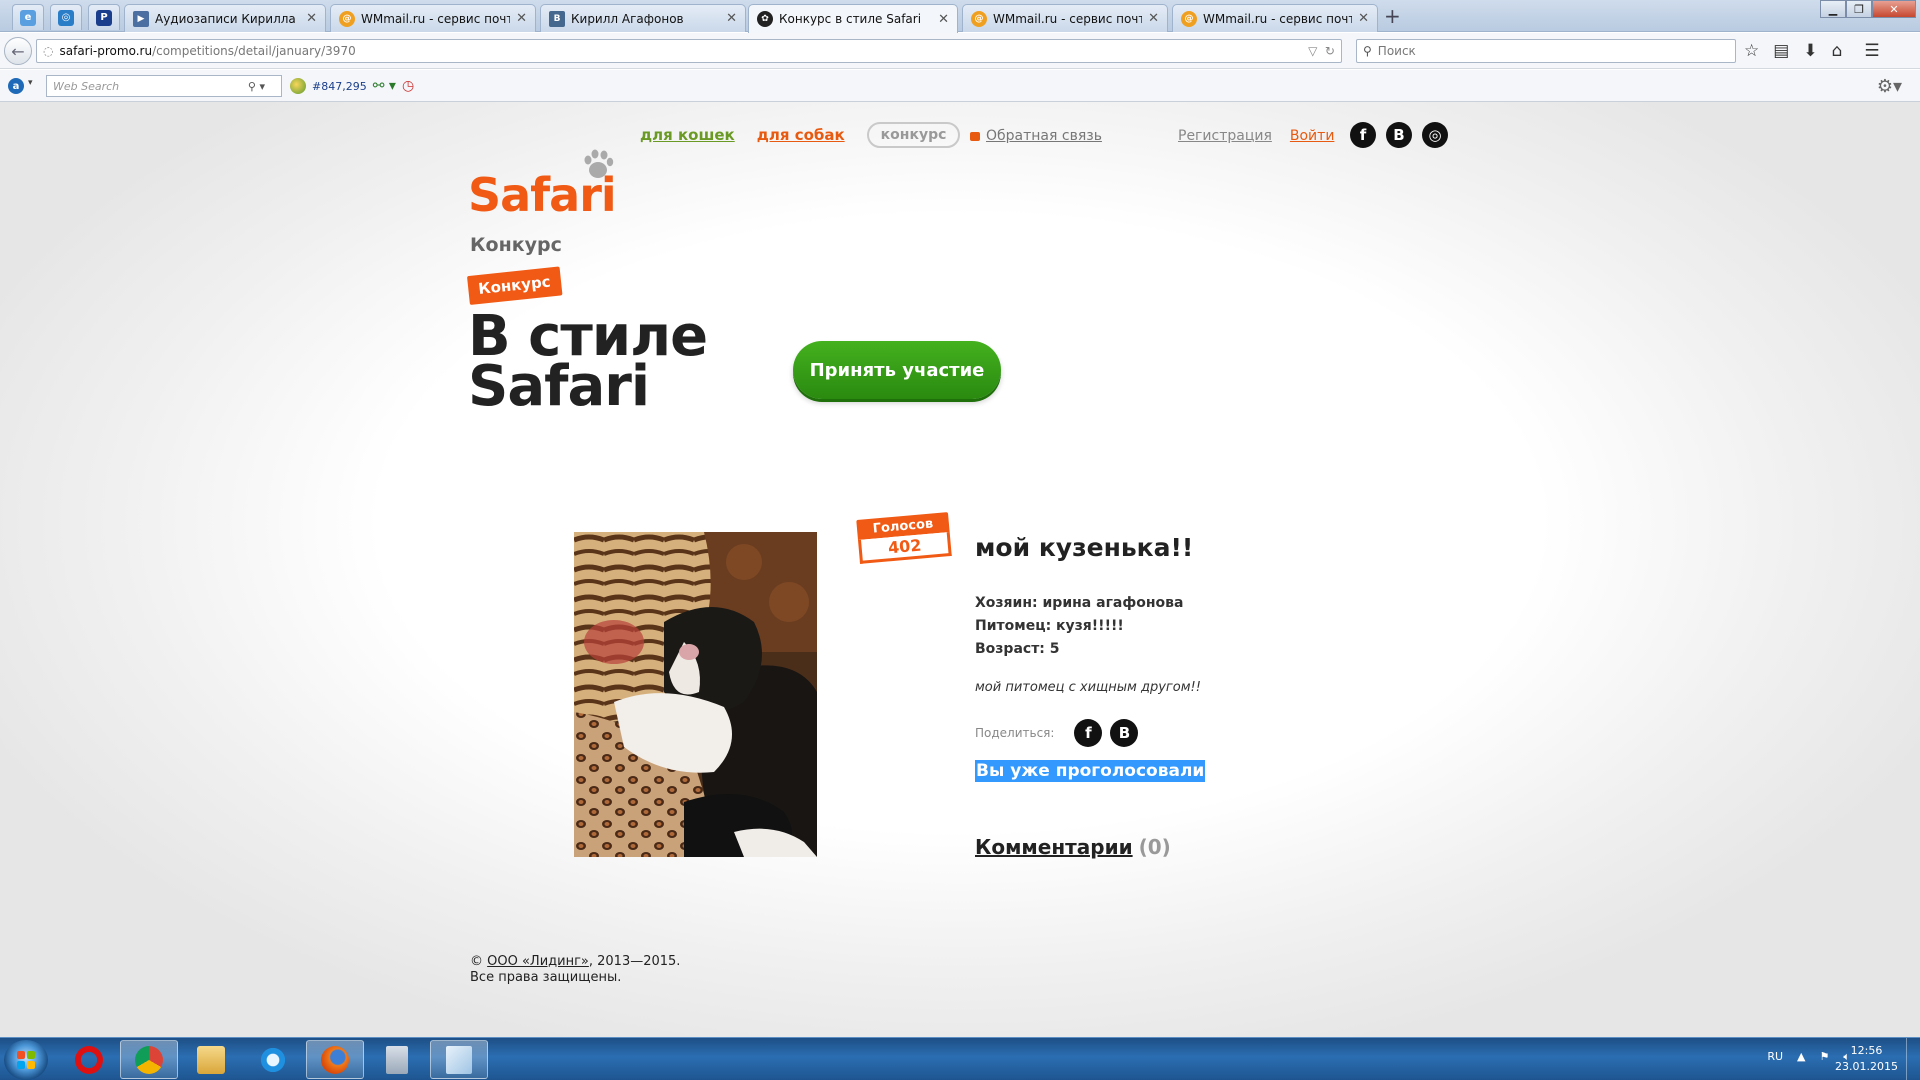 The height and width of the screenshot is (1080, 1920). What do you see at coordinates (588, 362) in the screenshot?
I see `page-title: В стиле Safari` at bounding box center [588, 362].